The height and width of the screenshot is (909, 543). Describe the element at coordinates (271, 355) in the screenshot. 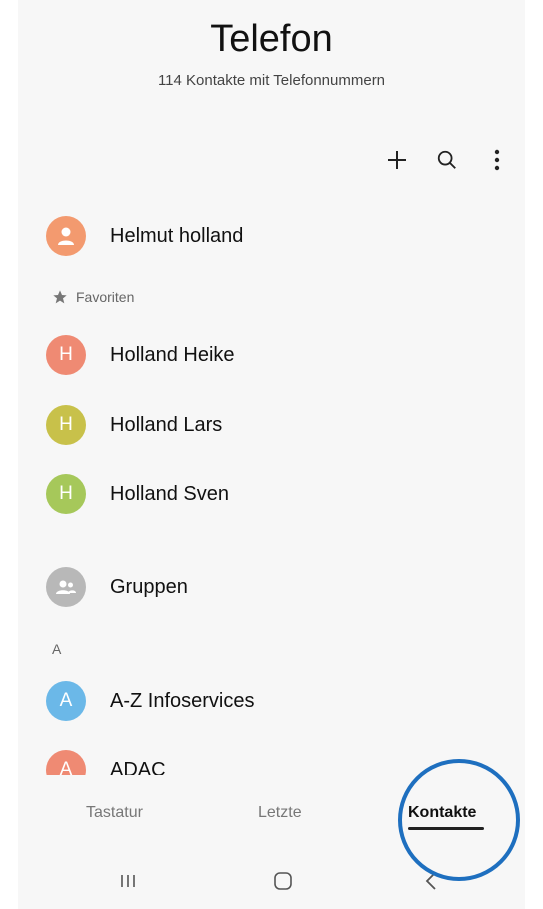

I see `list-item: H Holland Heike` at that location.